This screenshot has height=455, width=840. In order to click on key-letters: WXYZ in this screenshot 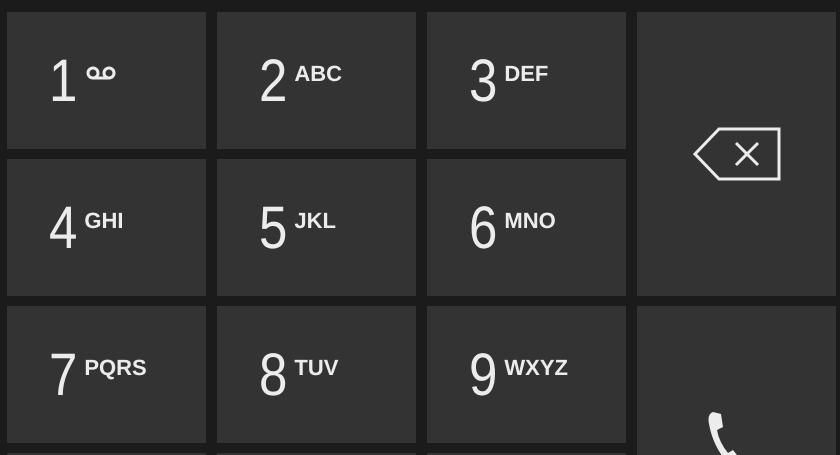, I will do `click(536, 367)`.